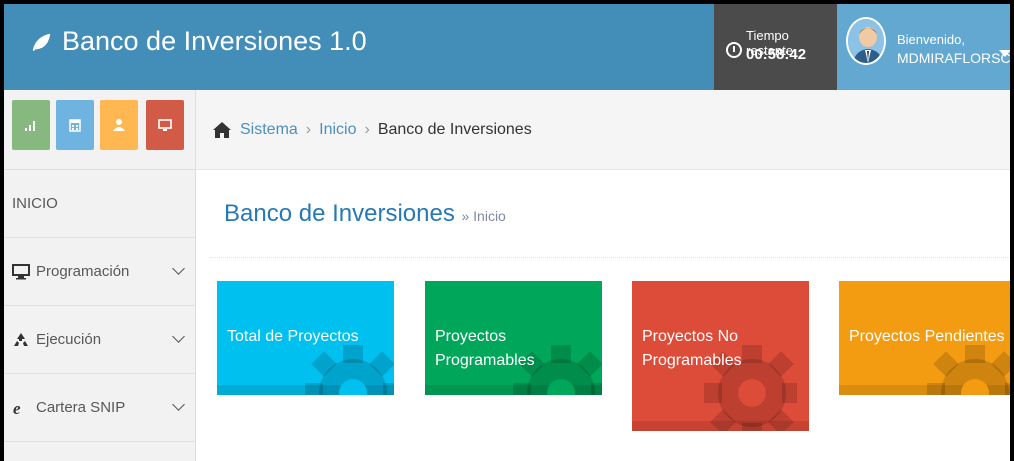 The width and height of the screenshot is (1014, 461). I want to click on user-menu: Bienvenido, MDMIRAFLORSC, so click(923, 47).